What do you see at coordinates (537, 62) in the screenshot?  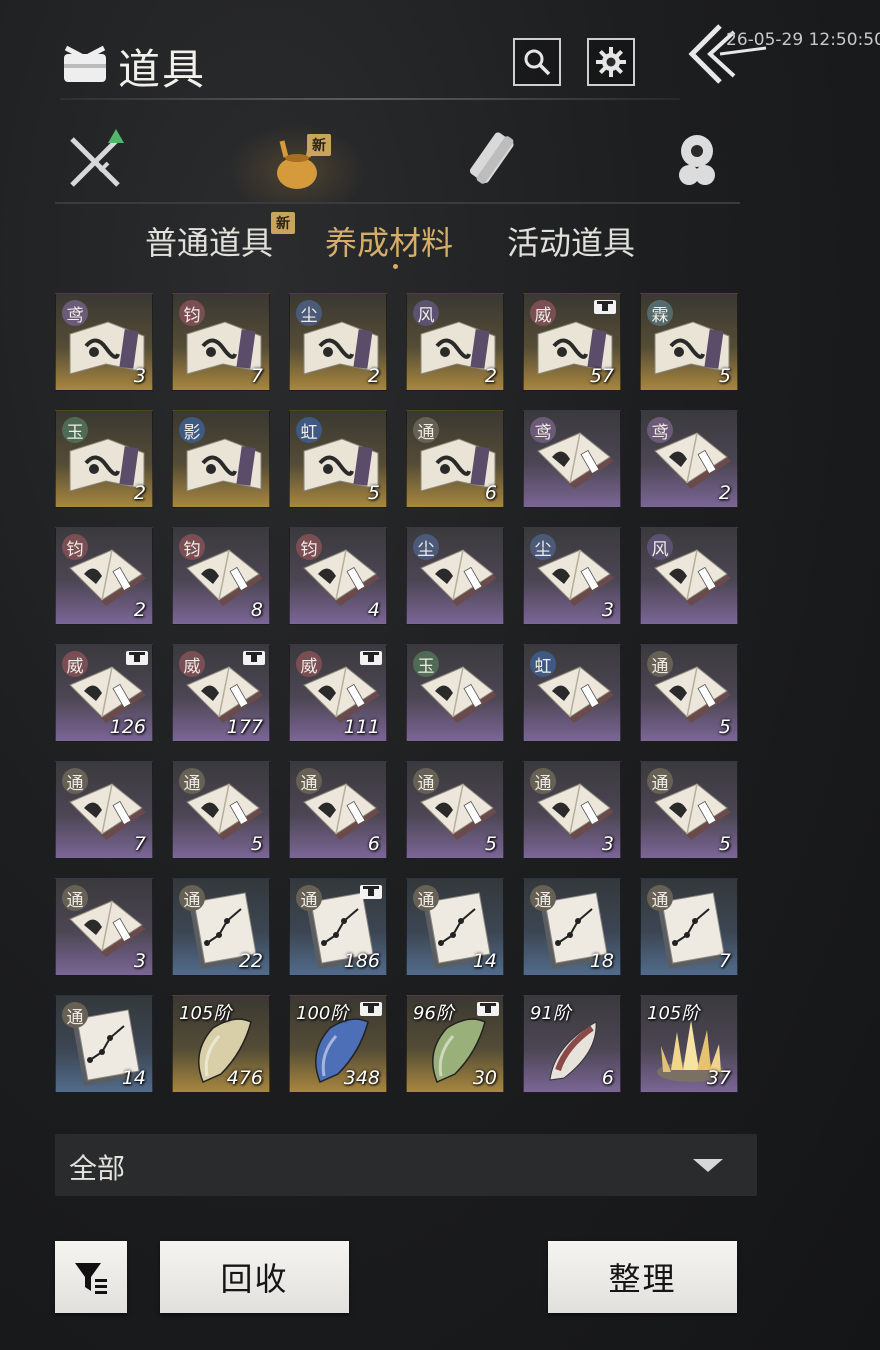 I see `search-button` at bounding box center [537, 62].